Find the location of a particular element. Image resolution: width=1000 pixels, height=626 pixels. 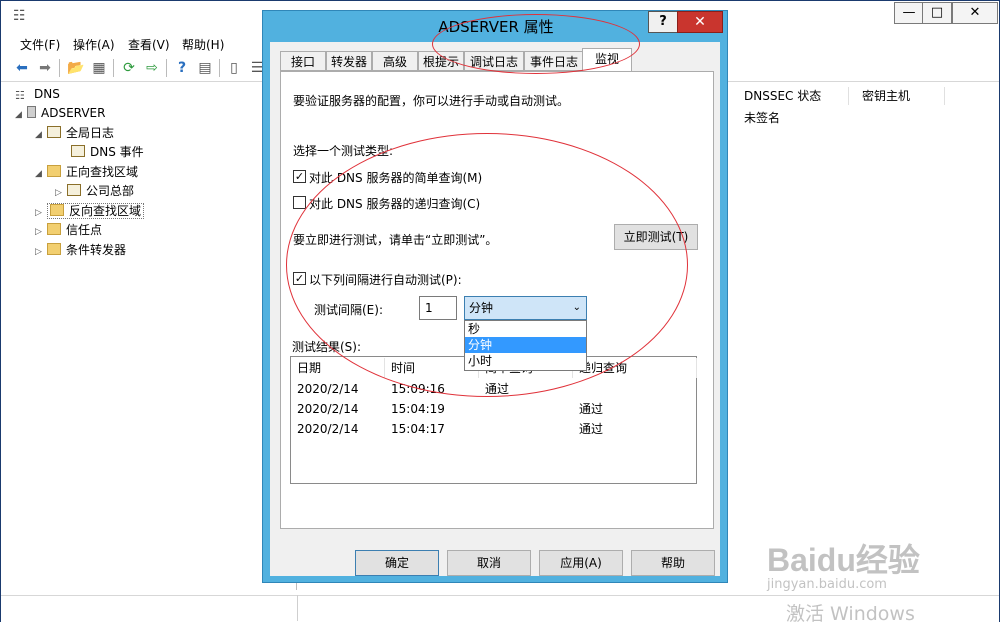

dialog-close-button: ✕ is located at coordinates (700, 22).